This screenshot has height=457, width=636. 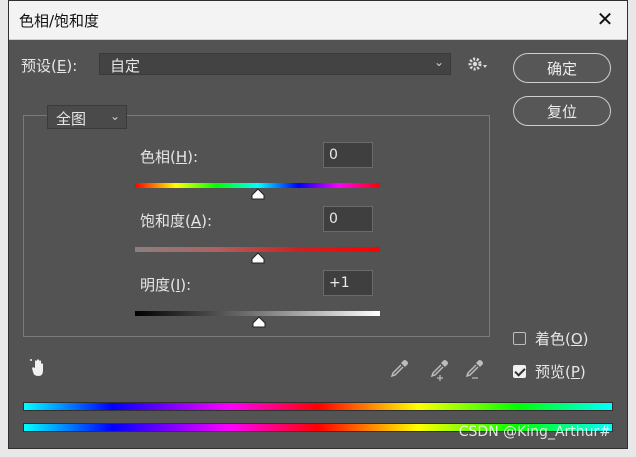 What do you see at coordinates (476, 371) in the screenshot?
I see `eyedropper-minus-icon` at bounding box center [476, 371].